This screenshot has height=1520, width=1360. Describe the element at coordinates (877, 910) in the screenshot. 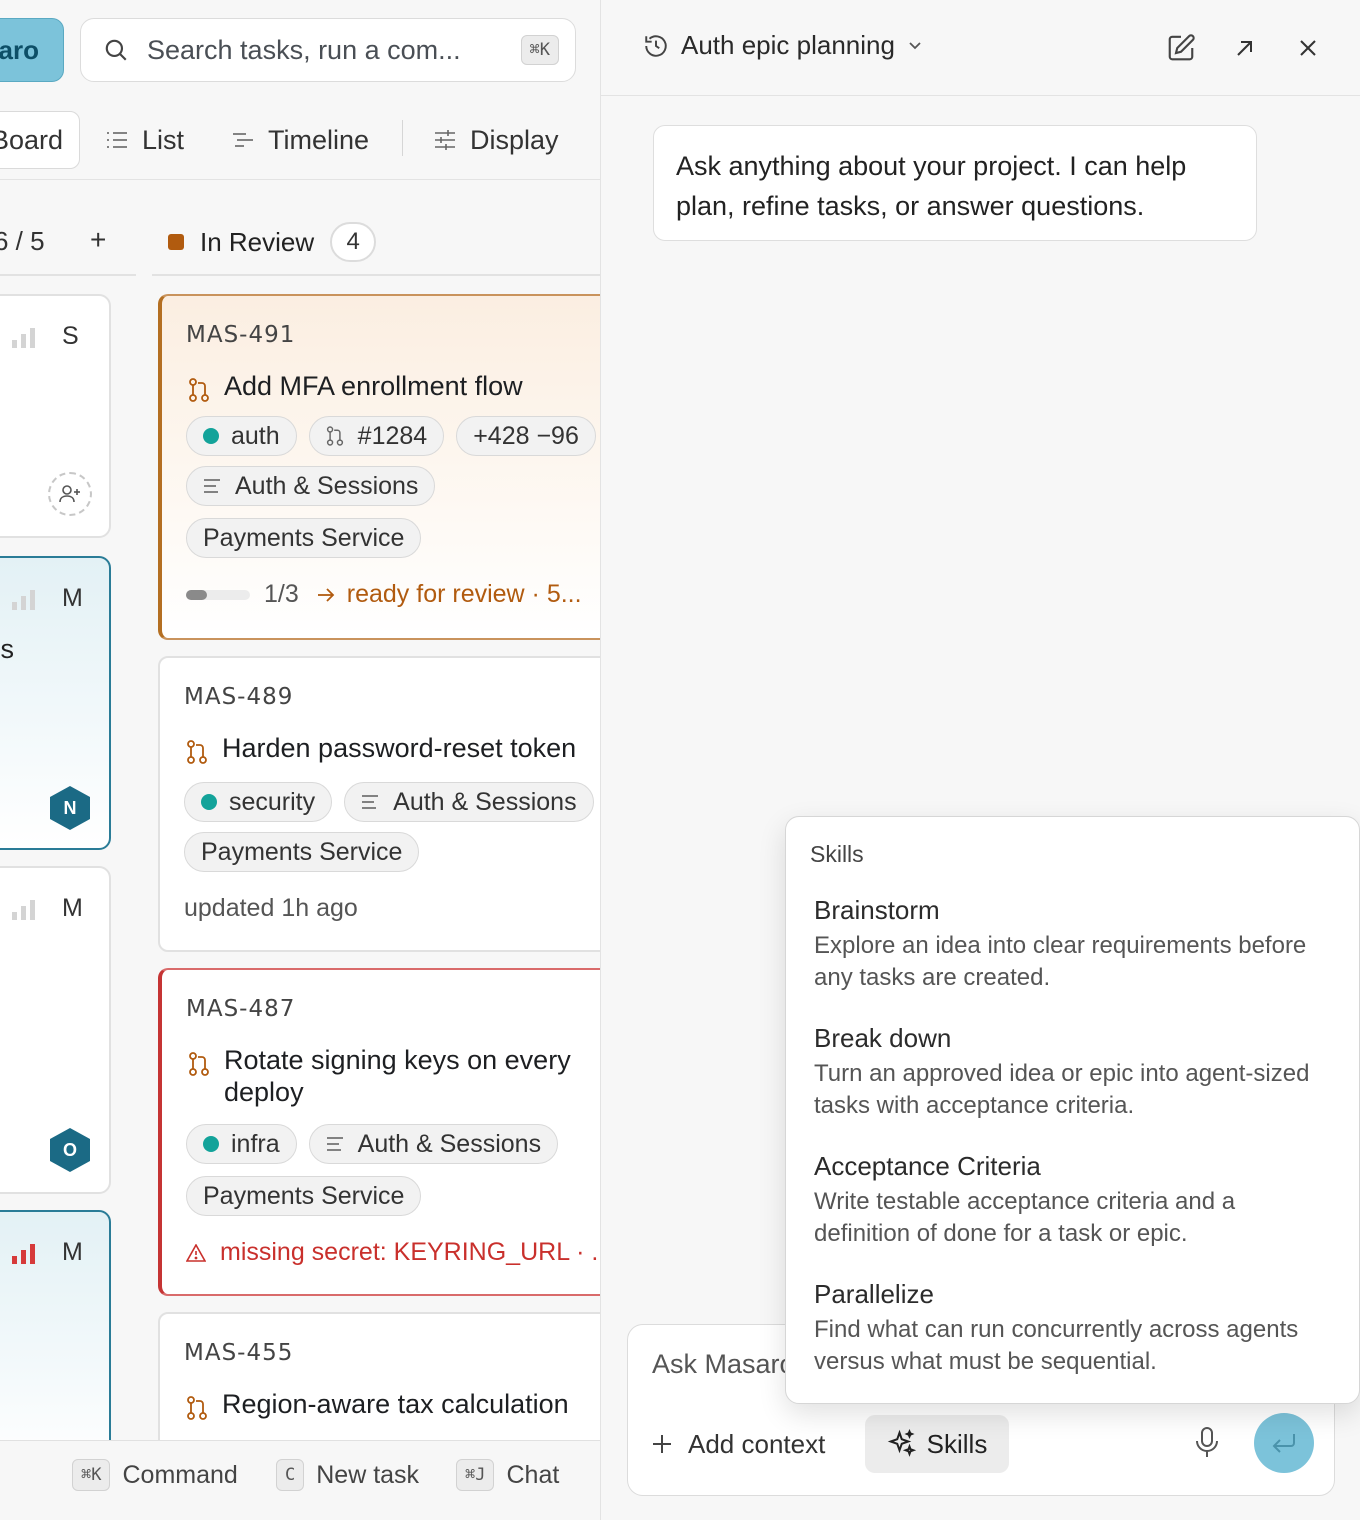

I see `skill-name: Brainstorm` at that location.